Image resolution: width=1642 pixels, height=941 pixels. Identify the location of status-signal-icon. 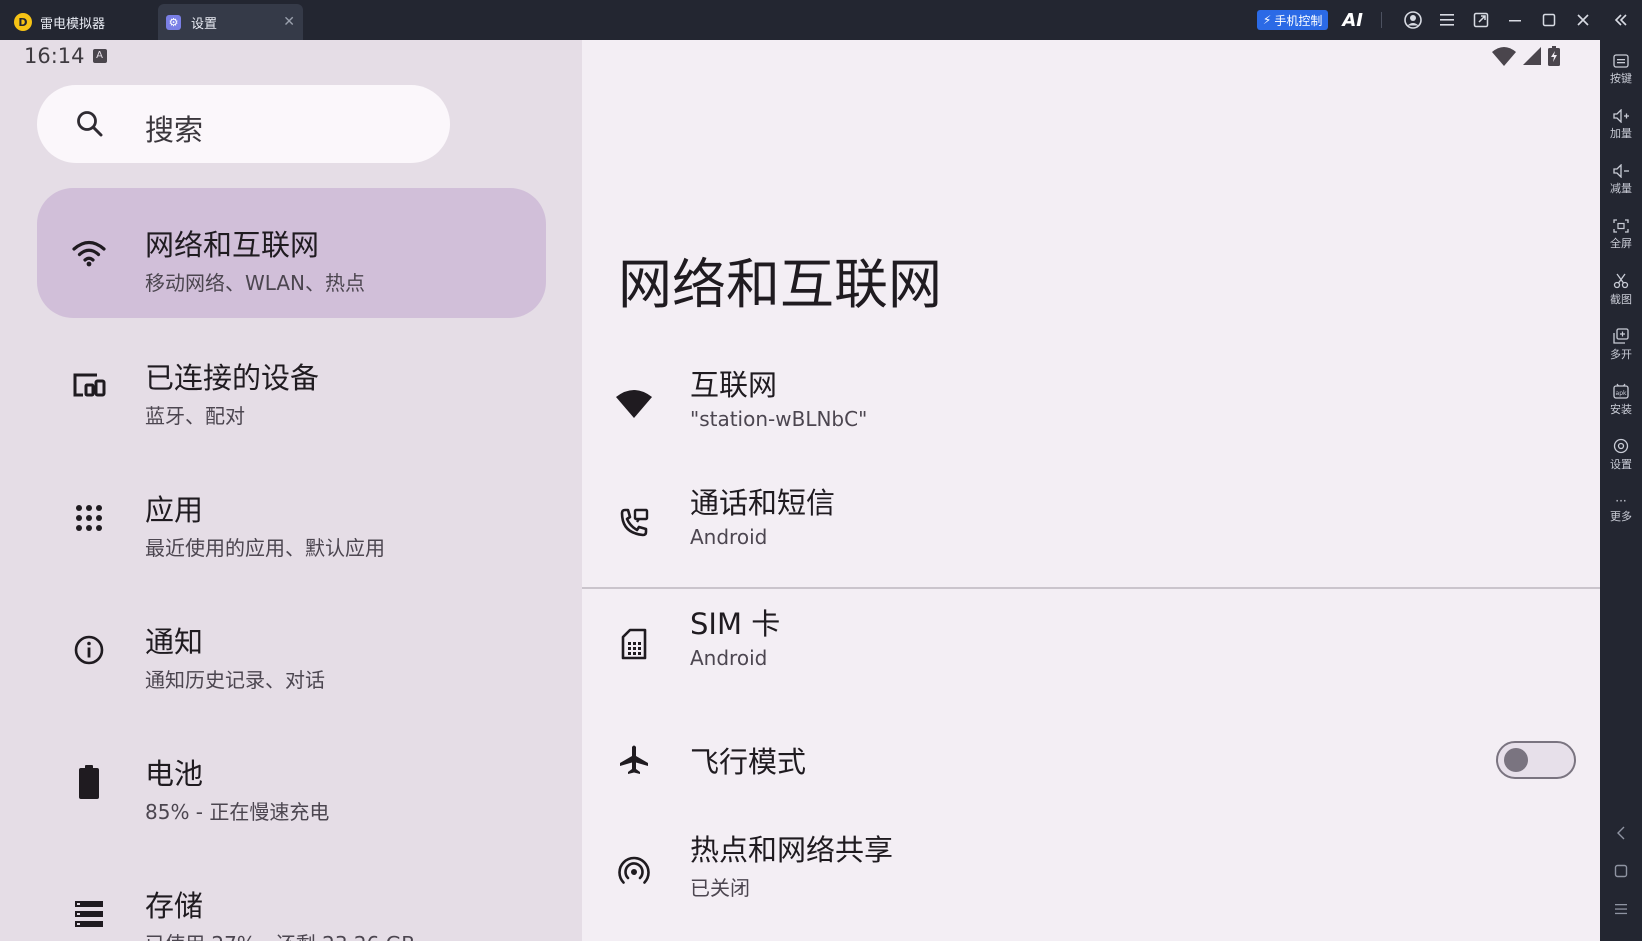
(1532, 58).